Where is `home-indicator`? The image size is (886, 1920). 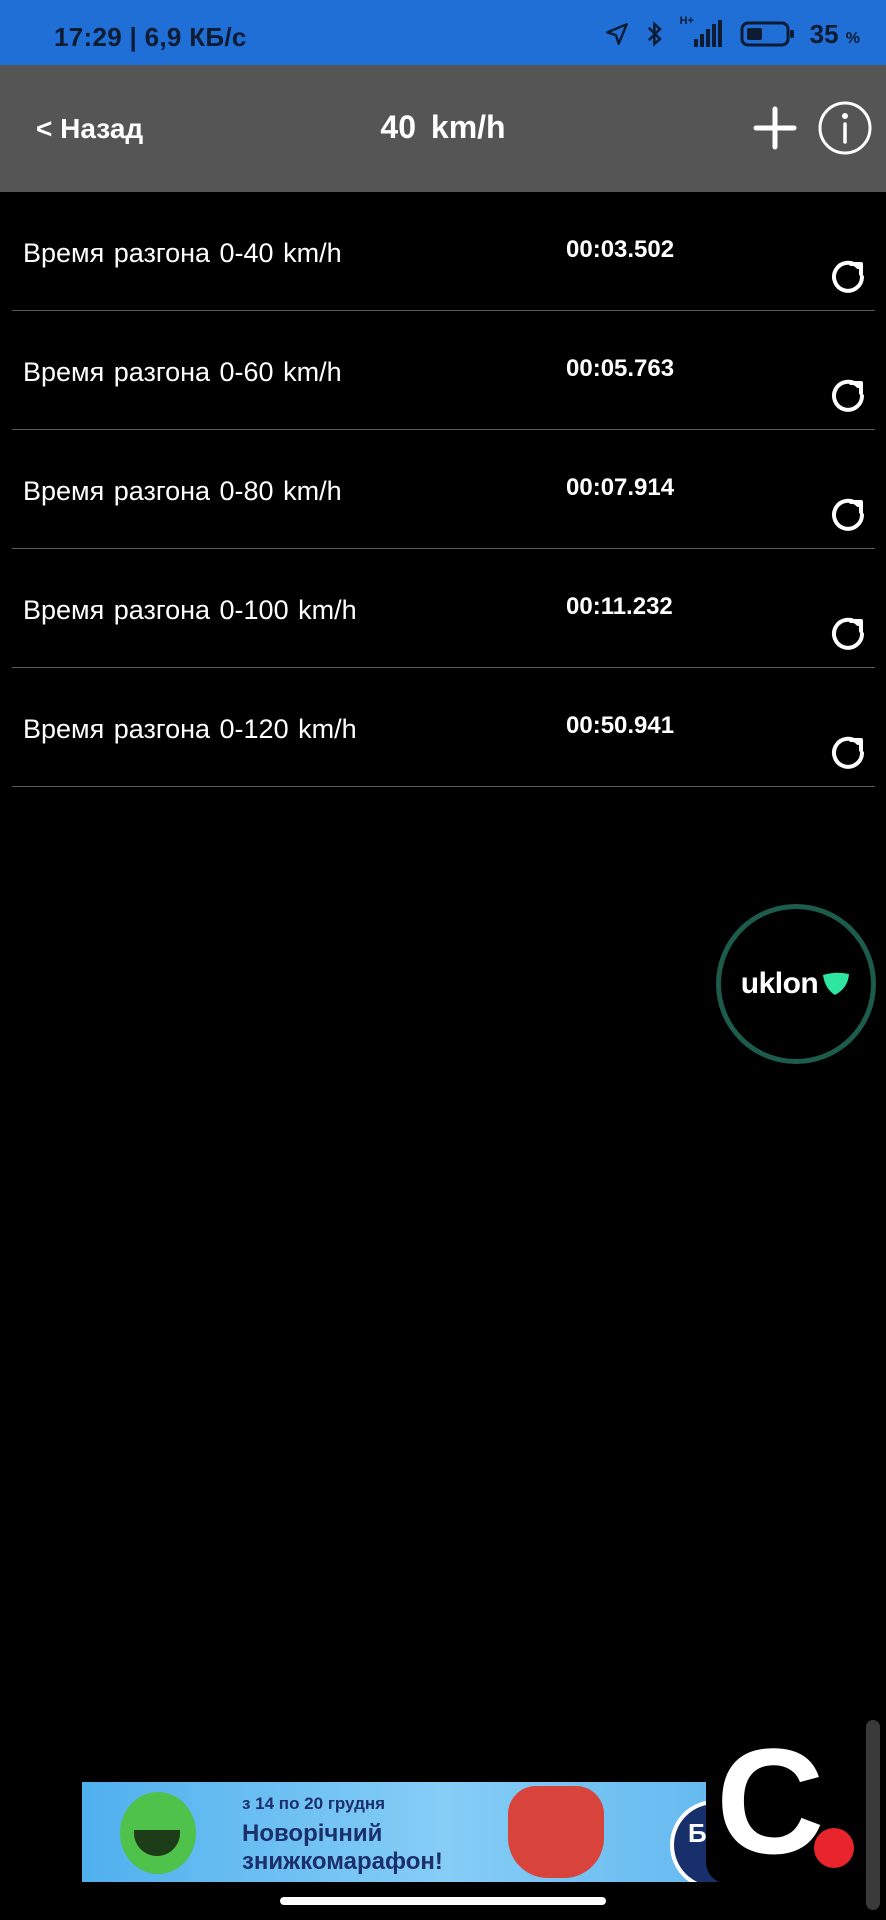
home-indicator is located at coordinates (443, 1901).